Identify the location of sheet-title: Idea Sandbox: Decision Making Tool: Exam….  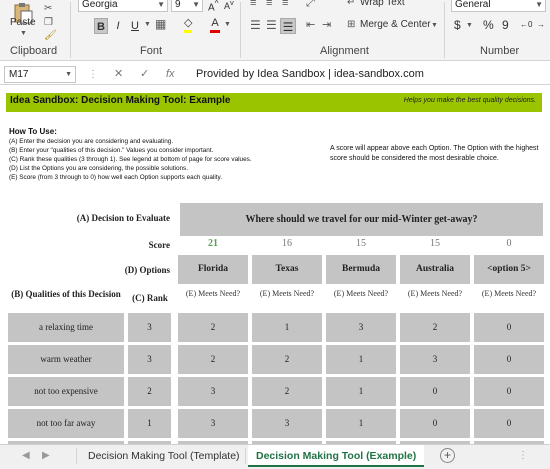
(120, 100).